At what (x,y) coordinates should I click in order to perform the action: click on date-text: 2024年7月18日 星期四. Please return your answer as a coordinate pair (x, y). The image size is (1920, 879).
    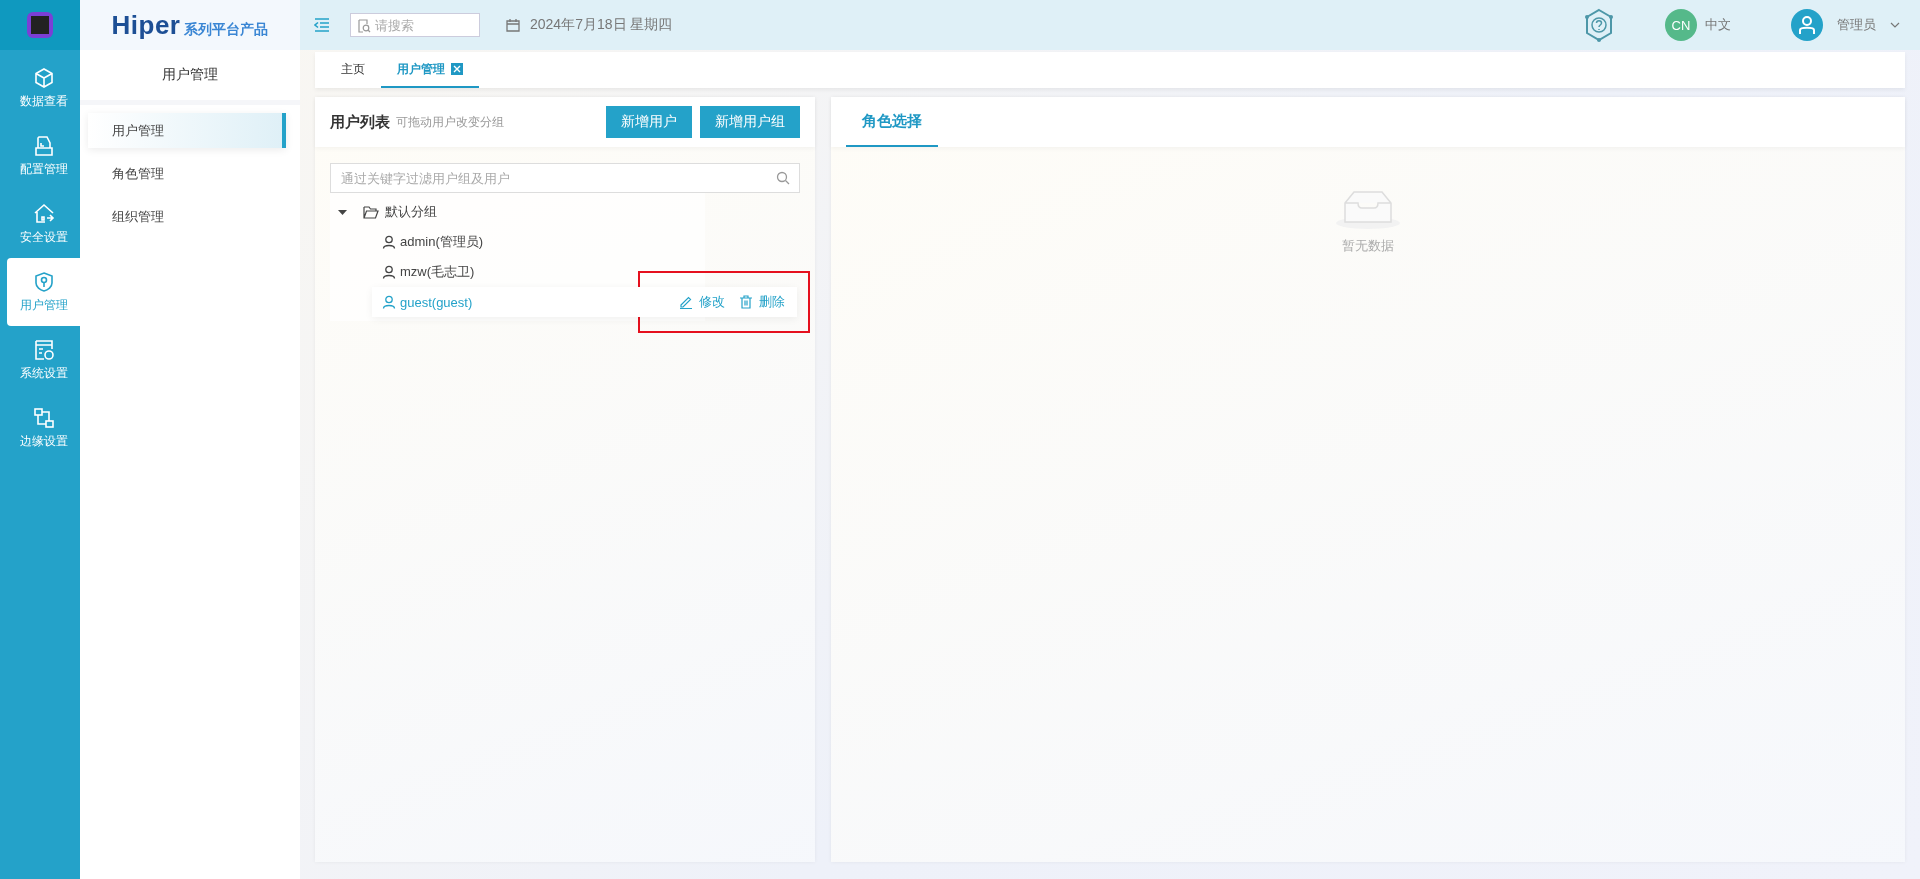
    Looking at the image, I should click on (601, 25).